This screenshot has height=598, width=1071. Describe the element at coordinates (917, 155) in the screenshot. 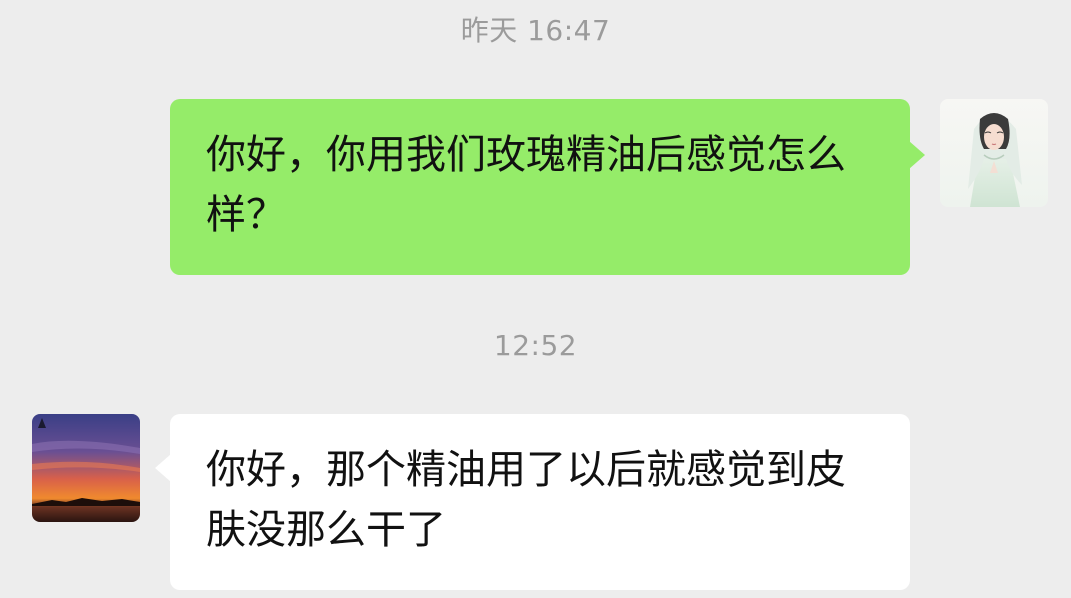

I see `sent-bubble-tail` at that location.